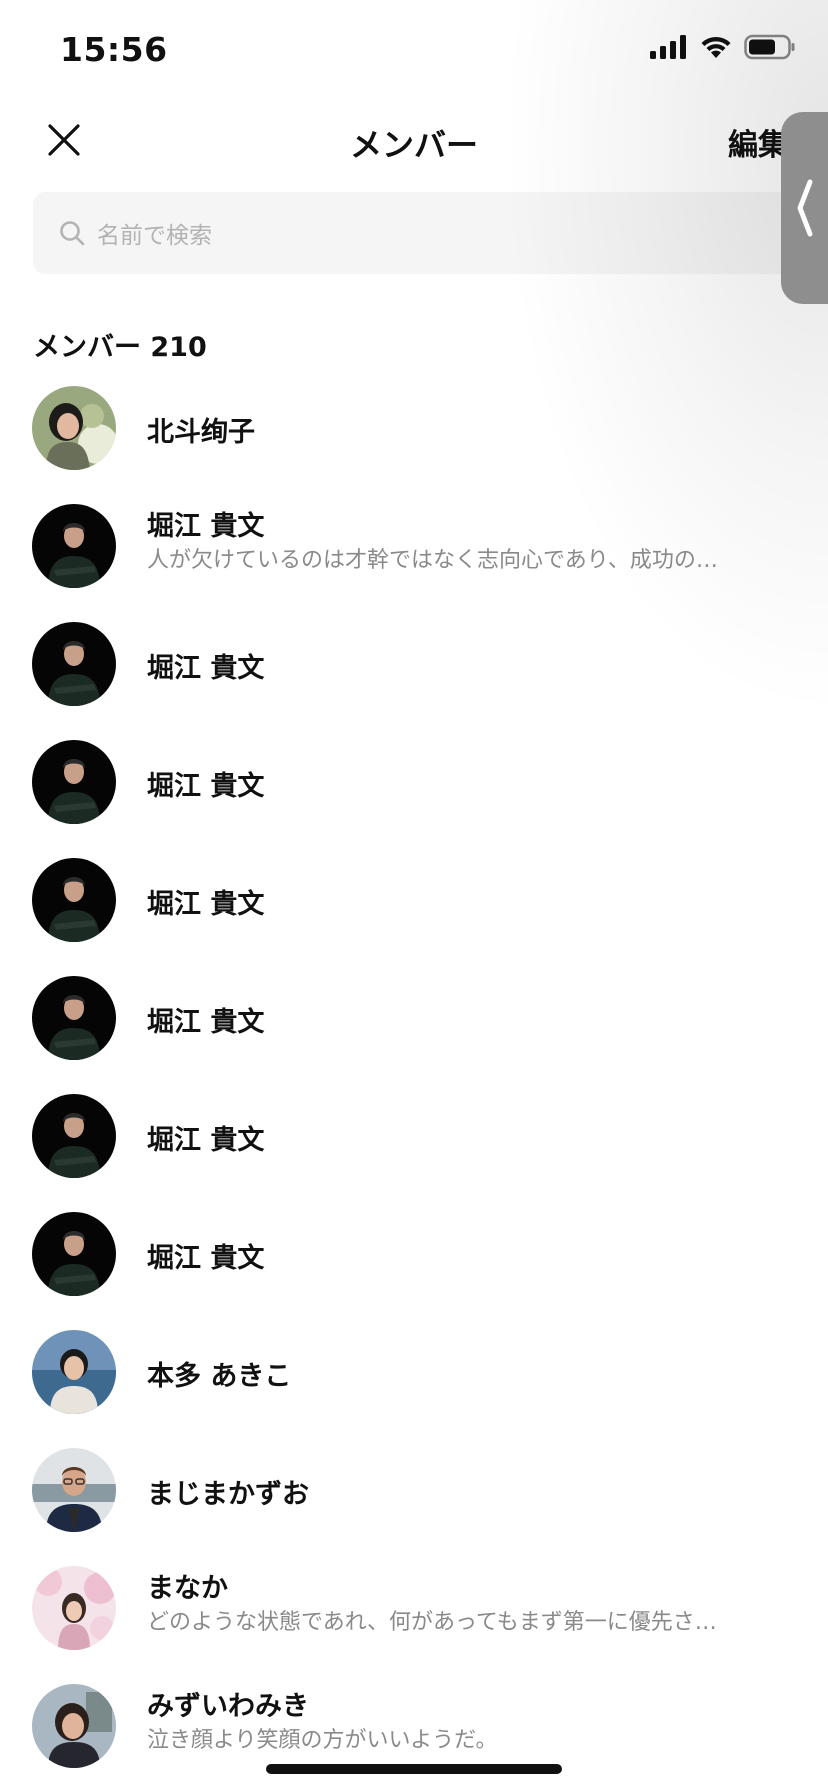 Image resolution: width=828 pixels, height=1792 pixels. I want to click on member-status-message: 泣き顔より笑顔の方がいいようだ。, so click(322, 1740).